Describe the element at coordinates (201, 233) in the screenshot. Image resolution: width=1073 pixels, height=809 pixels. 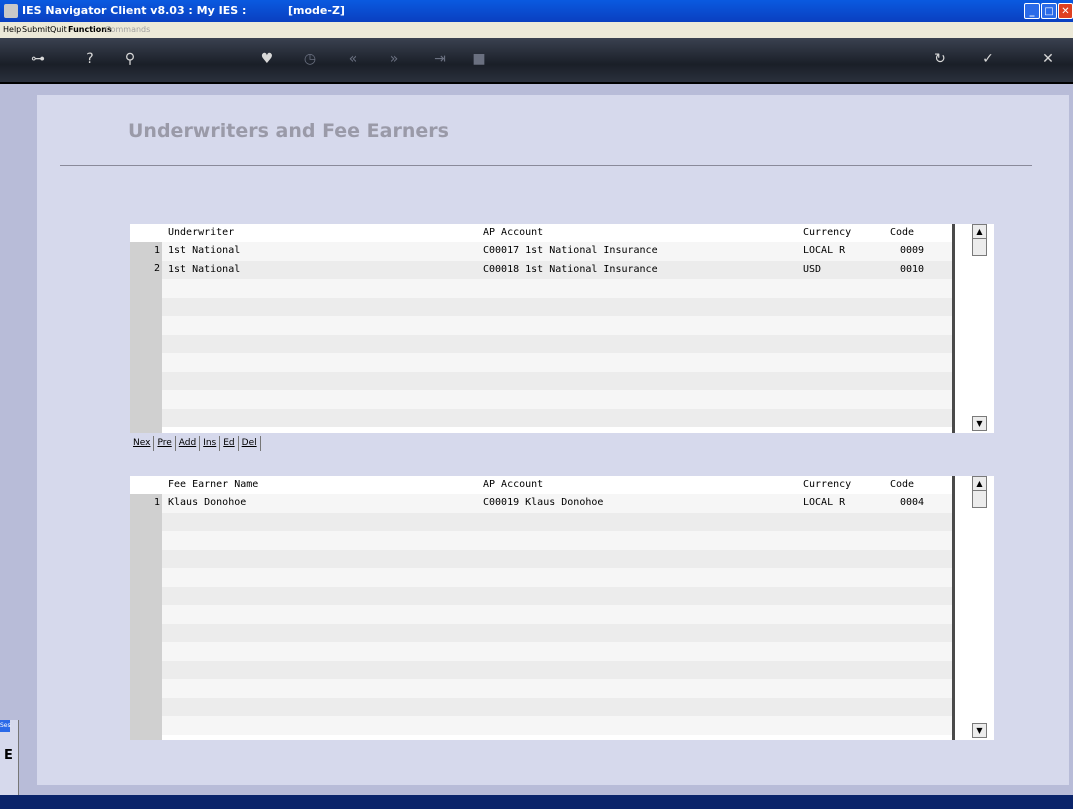
I see `col-header-underwriter: Underwriter` at that location.